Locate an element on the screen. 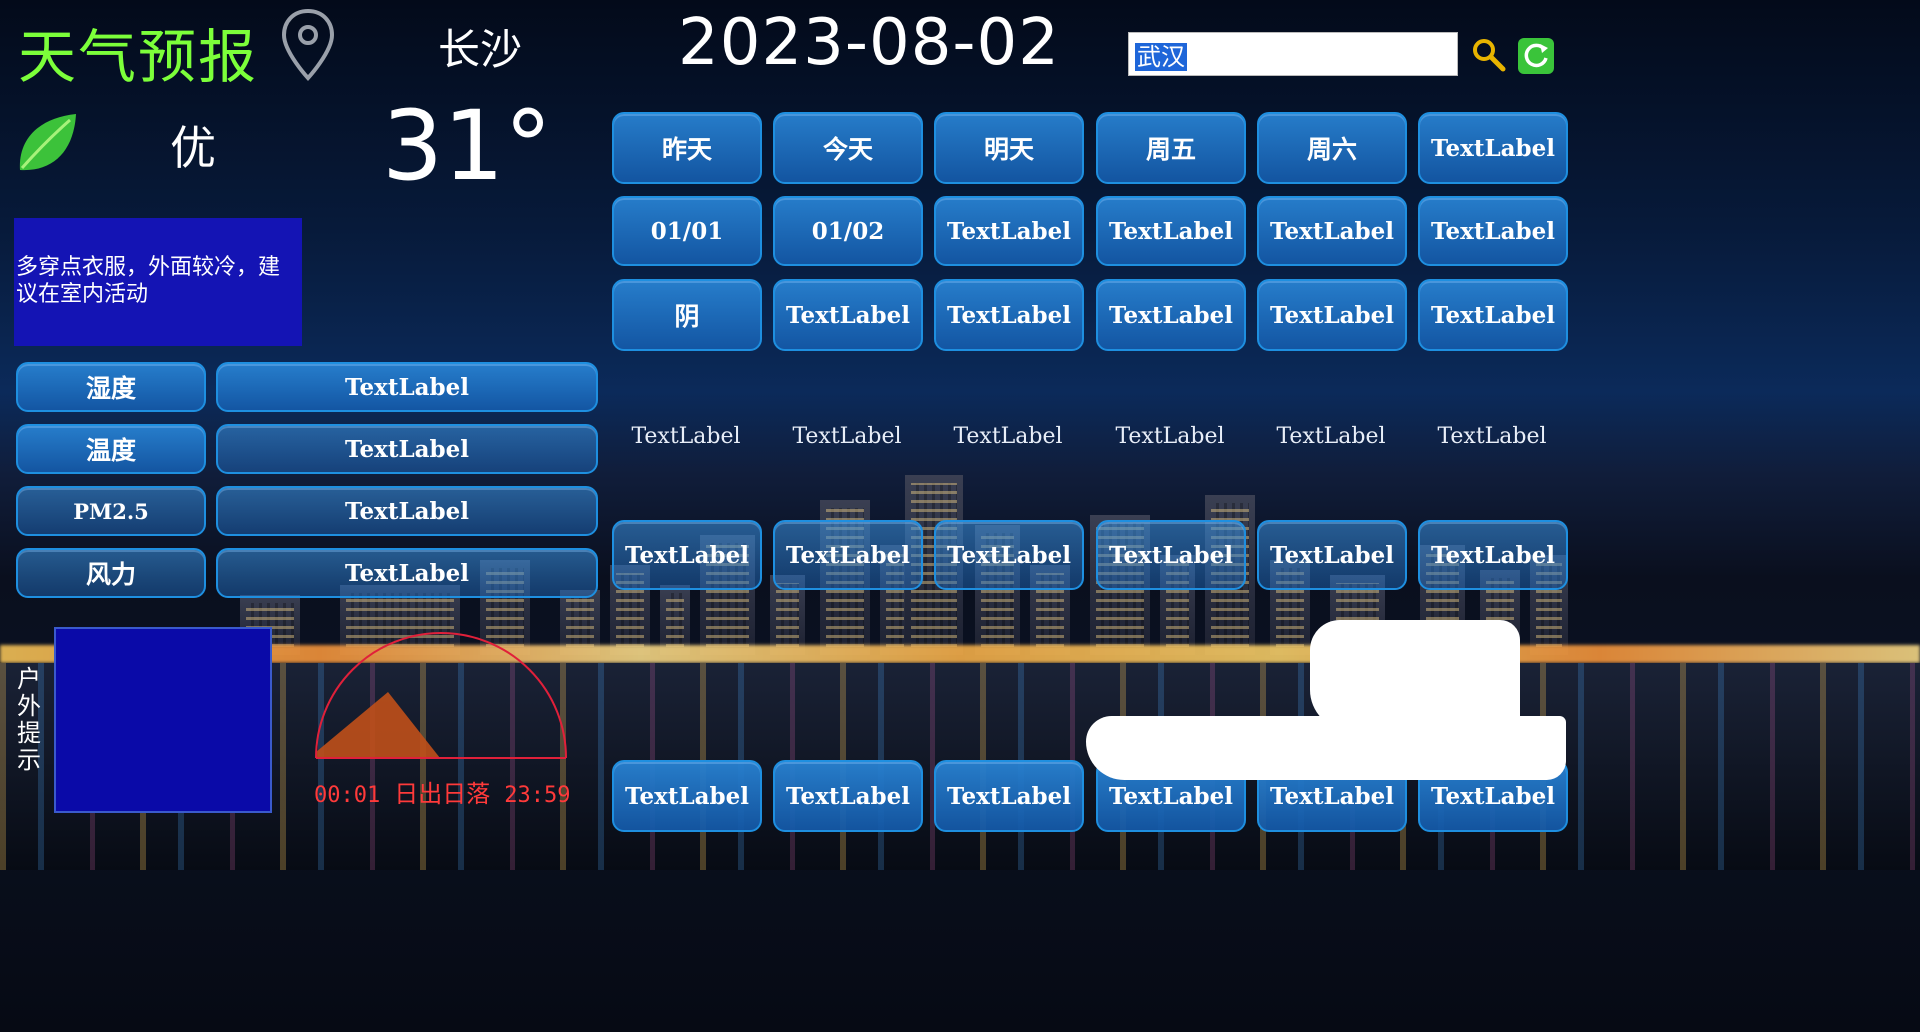 Image resolution: width=1920 pixels, height=1032 pixels. current-temperature: 31° is located at coordinates (467, 146).